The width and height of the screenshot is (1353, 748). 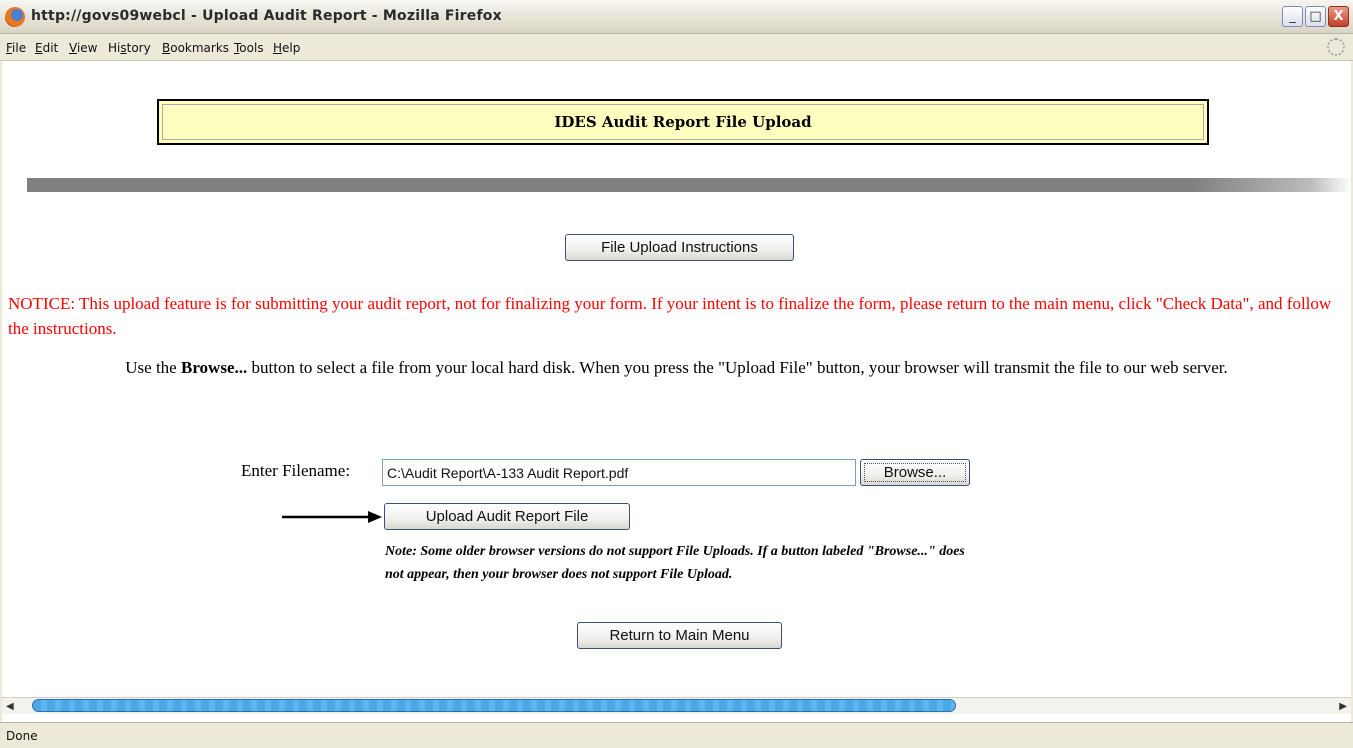 I want to click on arrow-right-icon, so click(x=332, y=517).